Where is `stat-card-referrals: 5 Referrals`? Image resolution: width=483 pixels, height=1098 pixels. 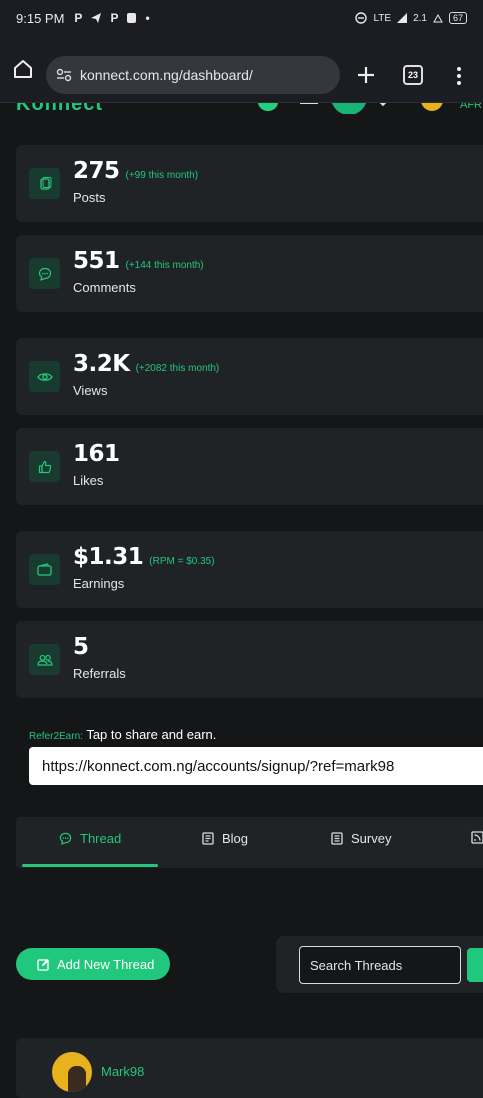
stat-card-referrals: 5 Referrals is located at coordinates (249, 659).